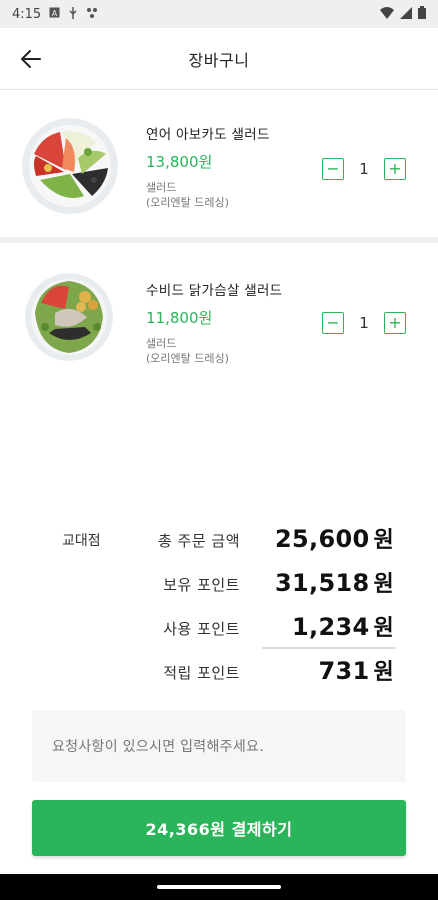  I want to click on system-nav-bar, so click(219, 887).